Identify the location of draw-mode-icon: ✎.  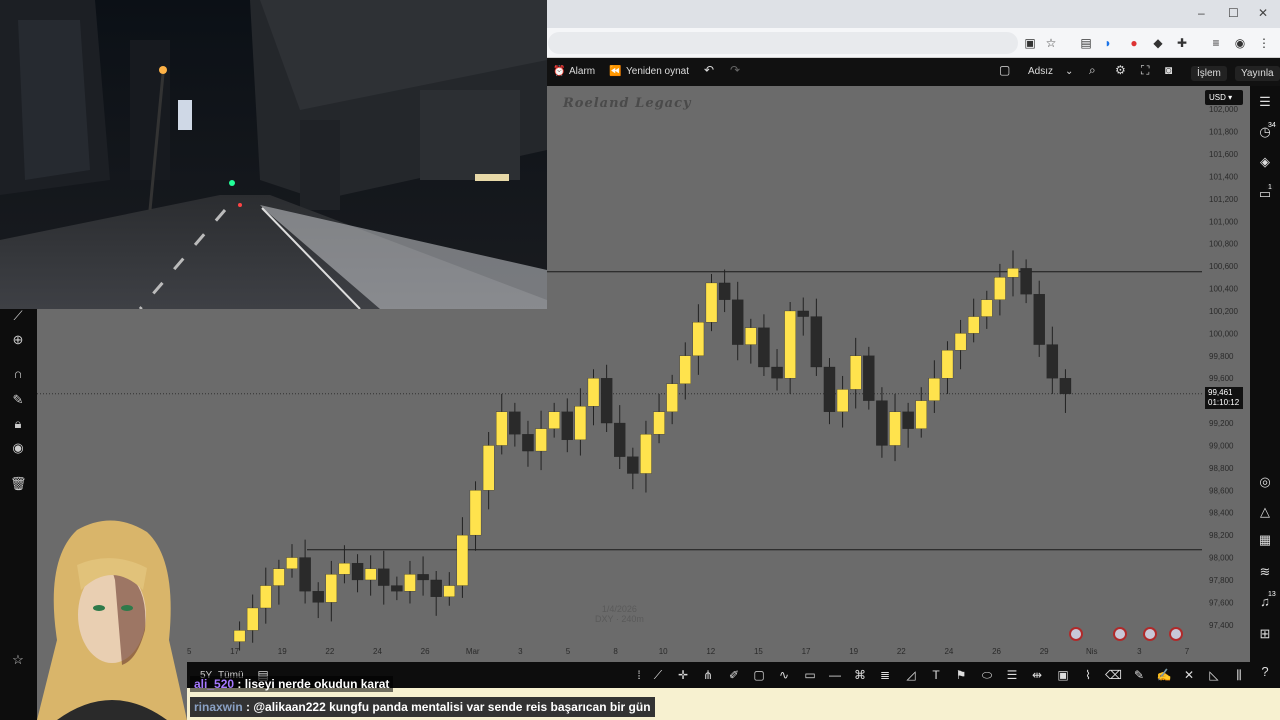
(18, 400).